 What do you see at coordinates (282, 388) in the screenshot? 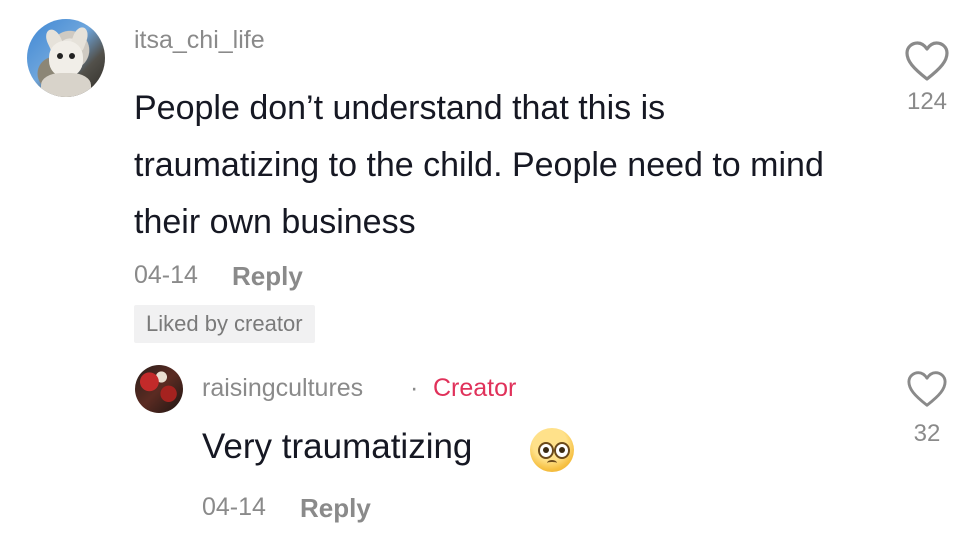
I see `reply-username: raisingcultures` at bounding box center [282, 388].